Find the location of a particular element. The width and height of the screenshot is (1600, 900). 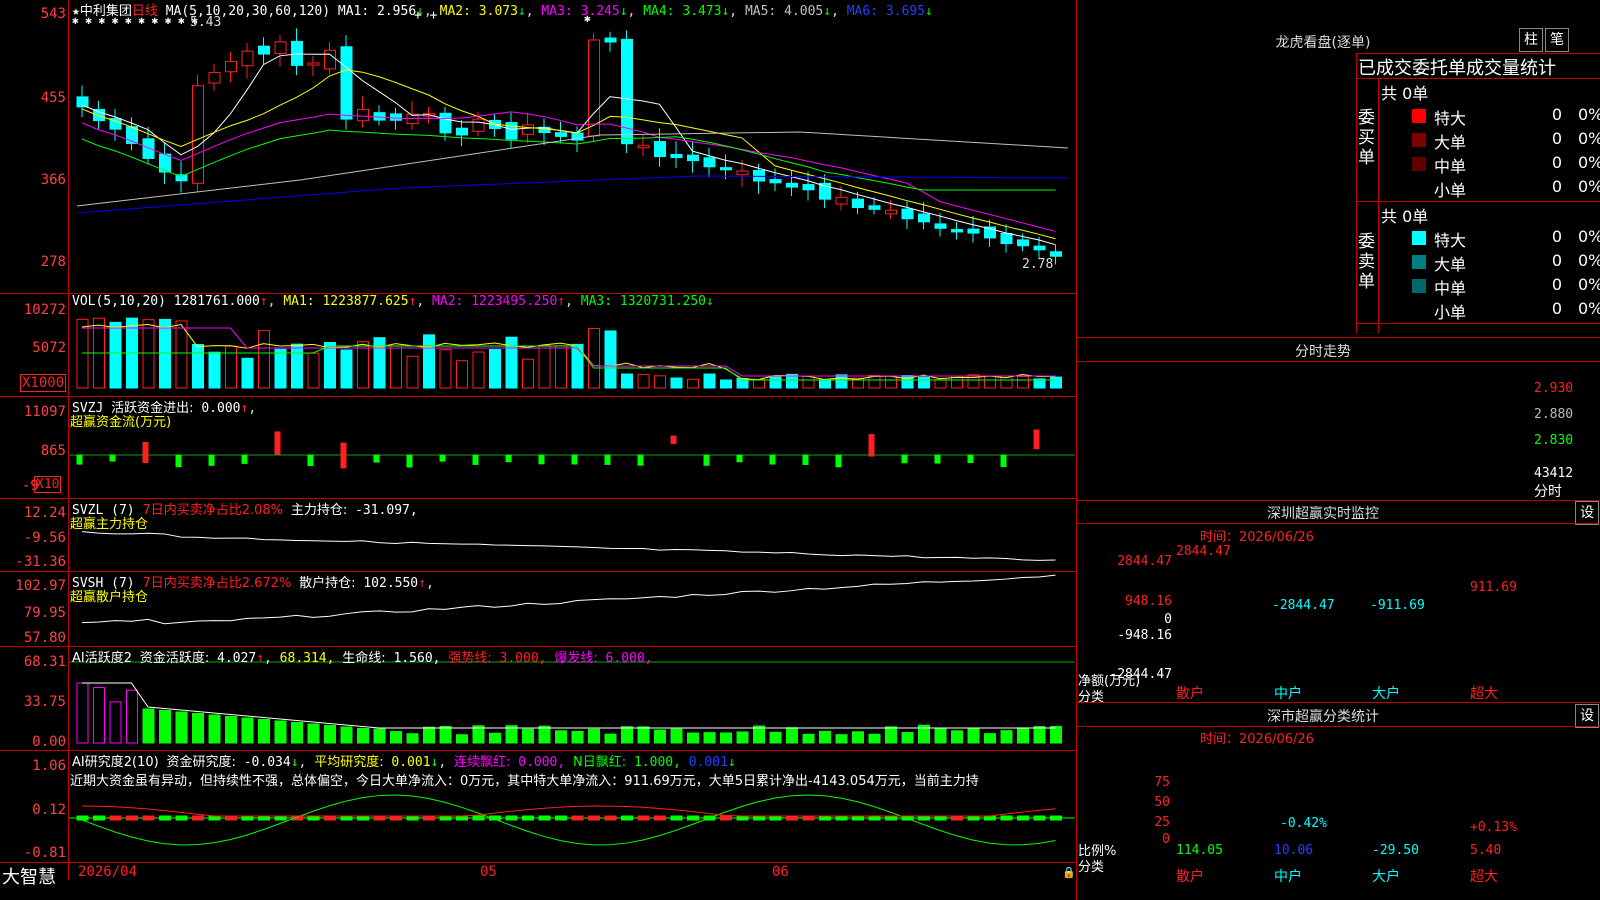

ma6-value: 3.695 is located at coordinates (905, 11).